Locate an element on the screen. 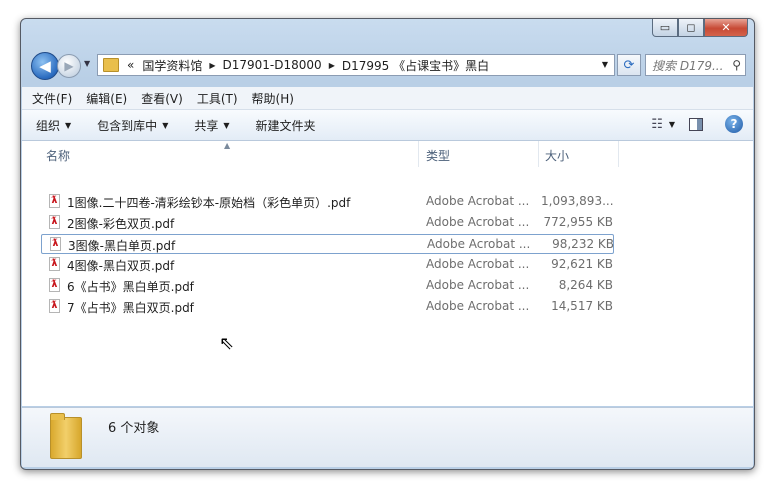  menu-file: 文件(F) is located at coordinates (52, 98).